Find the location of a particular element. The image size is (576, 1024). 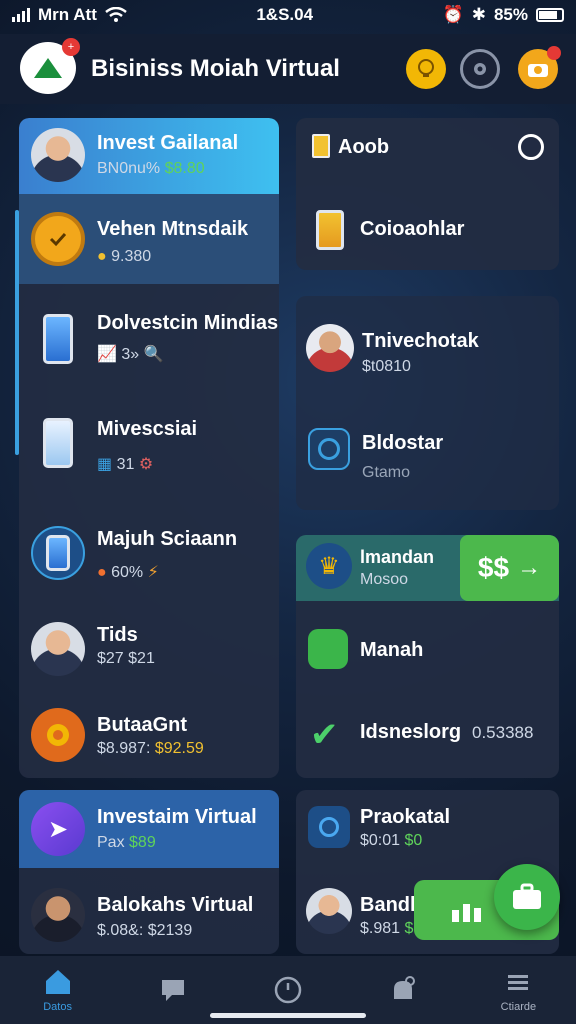

notification-dot is located at coordinates (554, 53).